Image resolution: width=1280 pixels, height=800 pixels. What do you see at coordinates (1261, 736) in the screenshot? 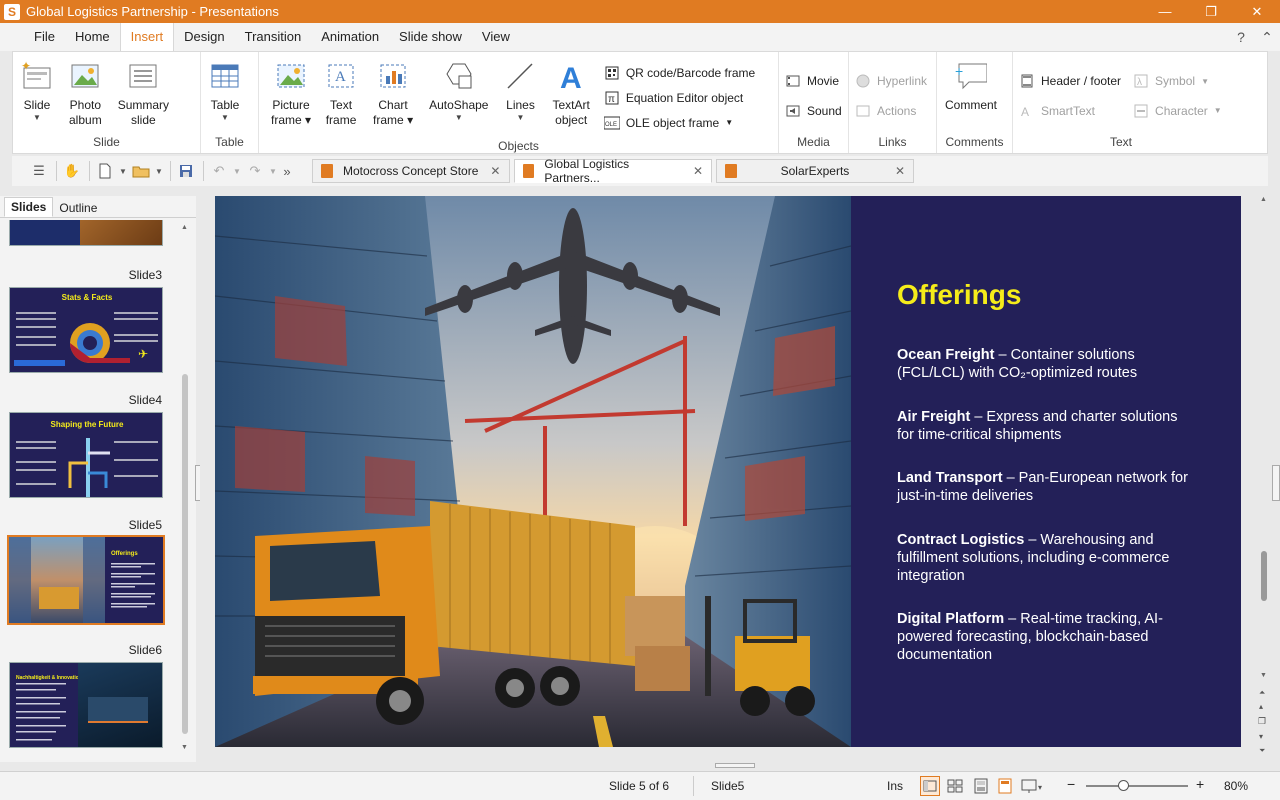
I see `next-slide-icon: ▾` at bounding box center [1261, 736].